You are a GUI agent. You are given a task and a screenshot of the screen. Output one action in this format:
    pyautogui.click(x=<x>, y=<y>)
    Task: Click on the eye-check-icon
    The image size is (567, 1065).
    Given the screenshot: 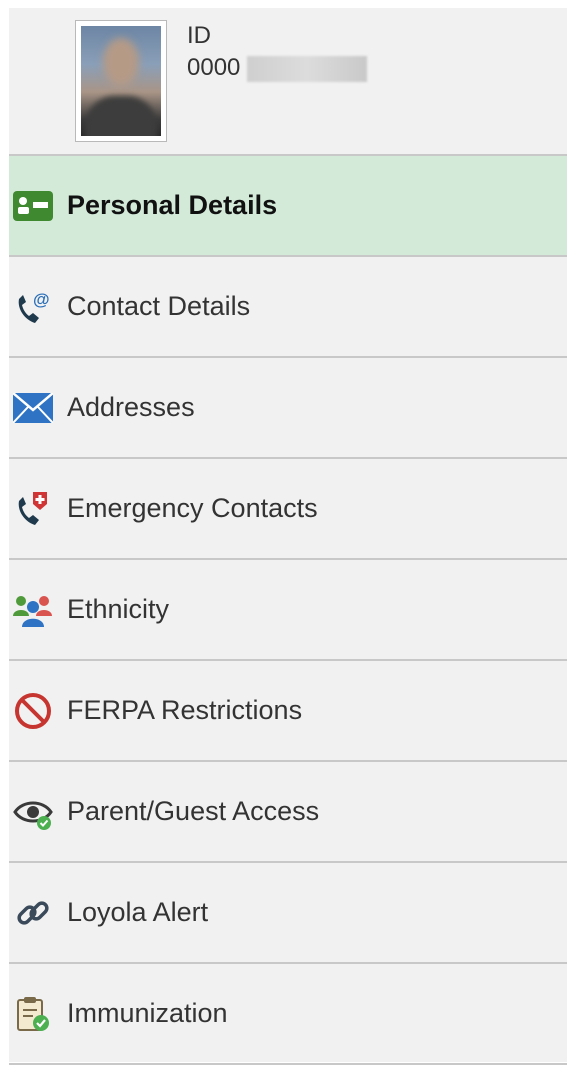 What is the action you would take?
    pyautogui.click(x=33, y=812)
    